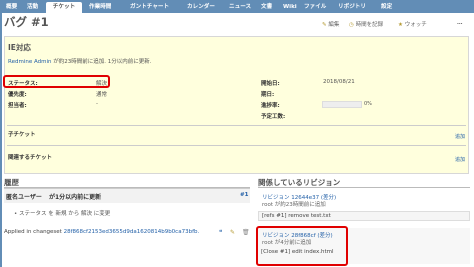 This screenshot has height=267, width=474. What do you see at coordinates (97, 104) in the screenshot?
I see `assignee-value: -` at bounding box center [97, 104].